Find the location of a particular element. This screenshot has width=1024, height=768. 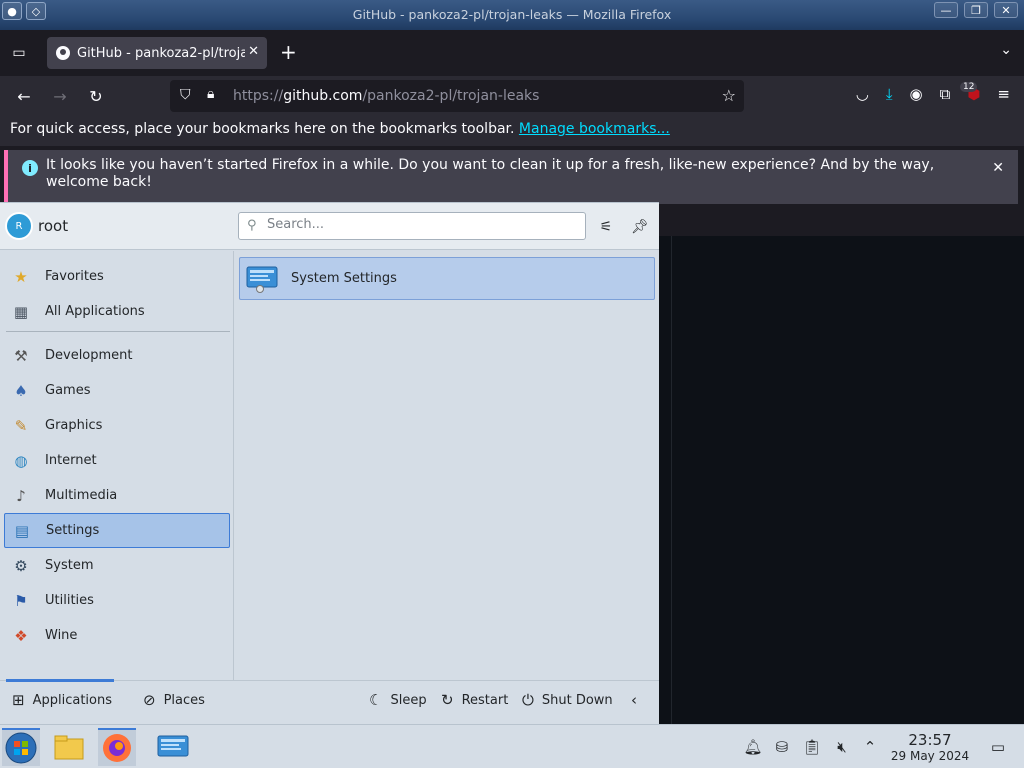

applications-tab: ⊞ Applications is located at coordinates (62, 700).